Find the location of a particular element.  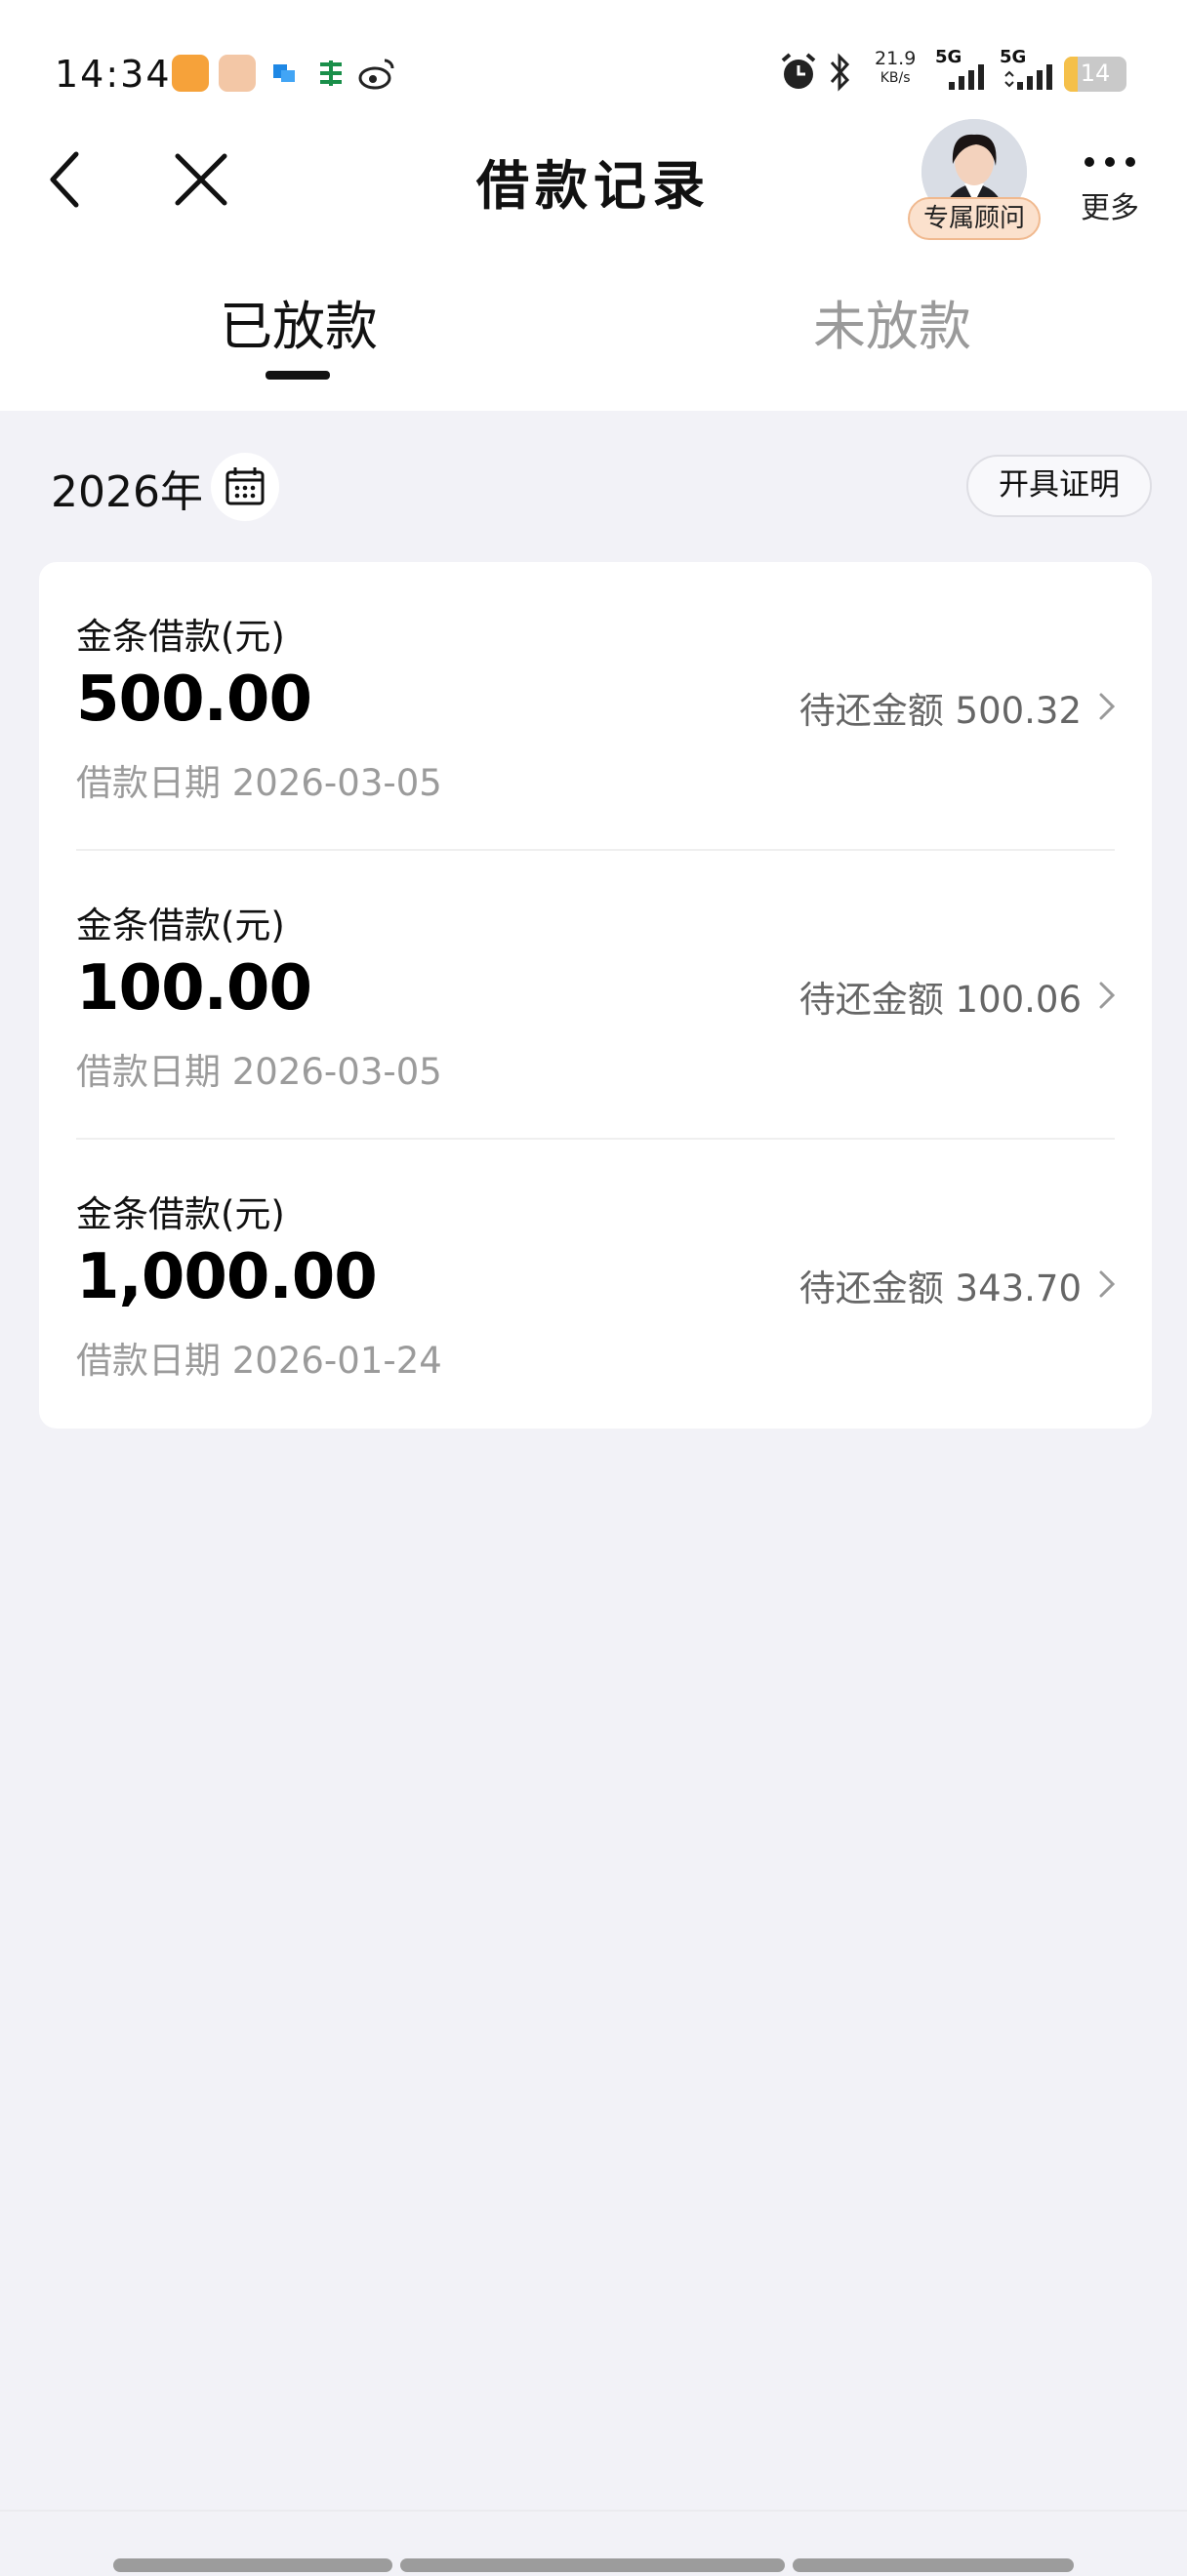

calendar-icon is located at coordinates (245, 486).